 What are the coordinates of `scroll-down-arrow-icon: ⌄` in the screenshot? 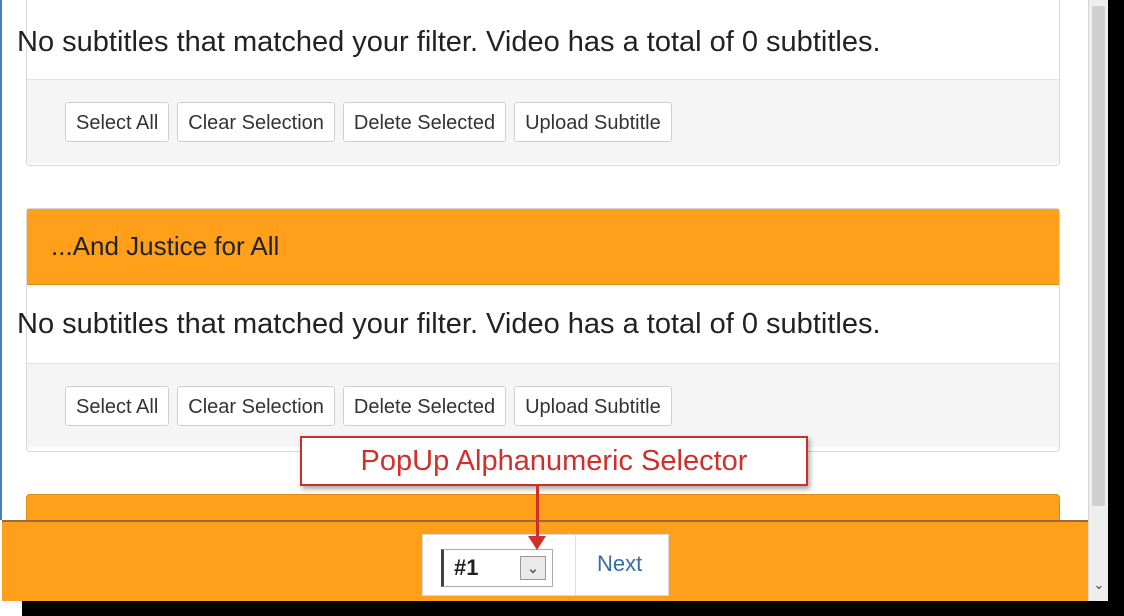 It's located at (1099, 585).